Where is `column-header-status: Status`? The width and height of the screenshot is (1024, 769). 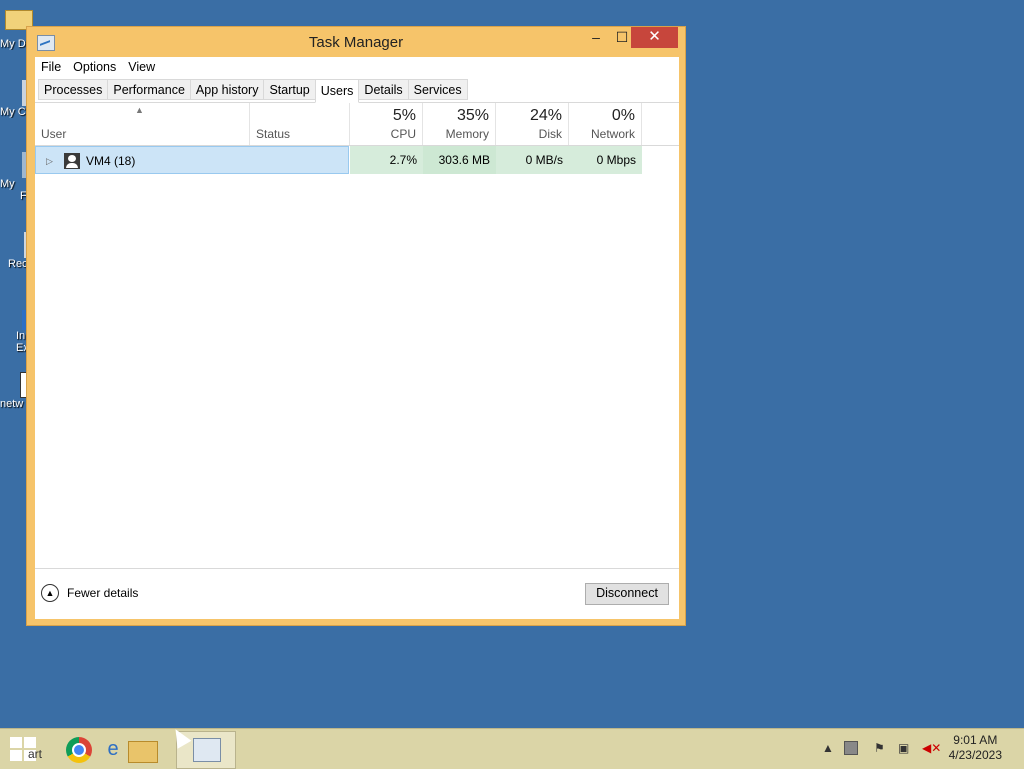
column-header-status: Status is located at coordinates (300, 124).